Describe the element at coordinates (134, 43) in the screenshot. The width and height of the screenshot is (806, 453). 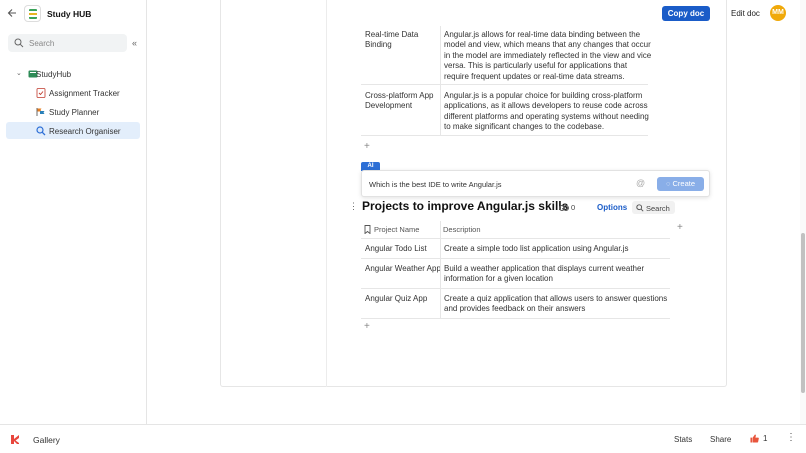
I see `collapse-sidebar-icon: «` at that location.